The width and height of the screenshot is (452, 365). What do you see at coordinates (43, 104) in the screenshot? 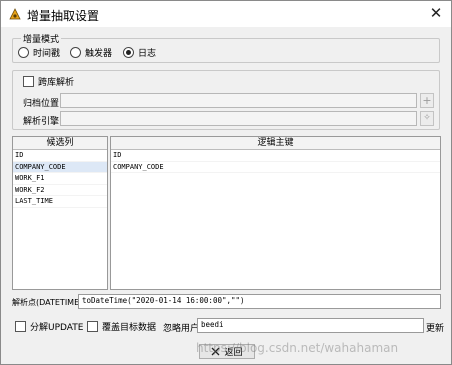
I see `archive-location-label: 归档位置:` at bounding box center [43, 104].